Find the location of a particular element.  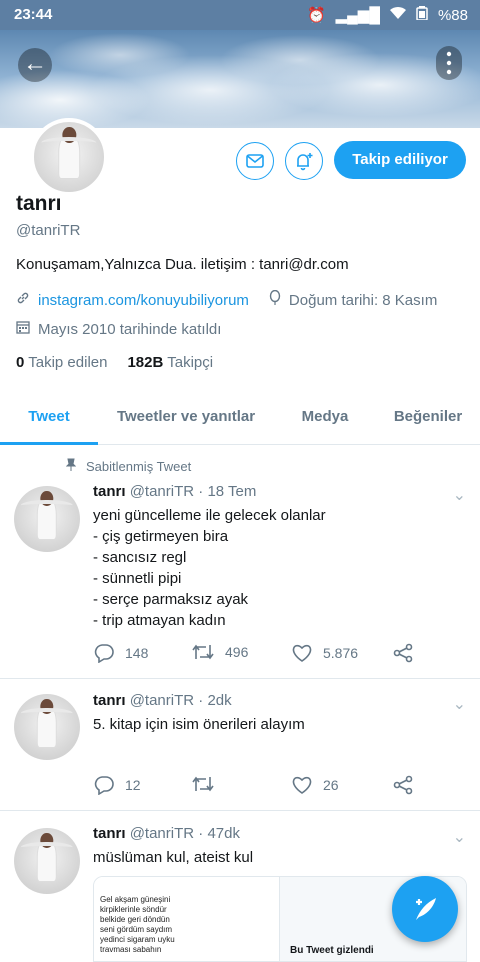

more-vertical-icon is located at coordinates (449, 63).